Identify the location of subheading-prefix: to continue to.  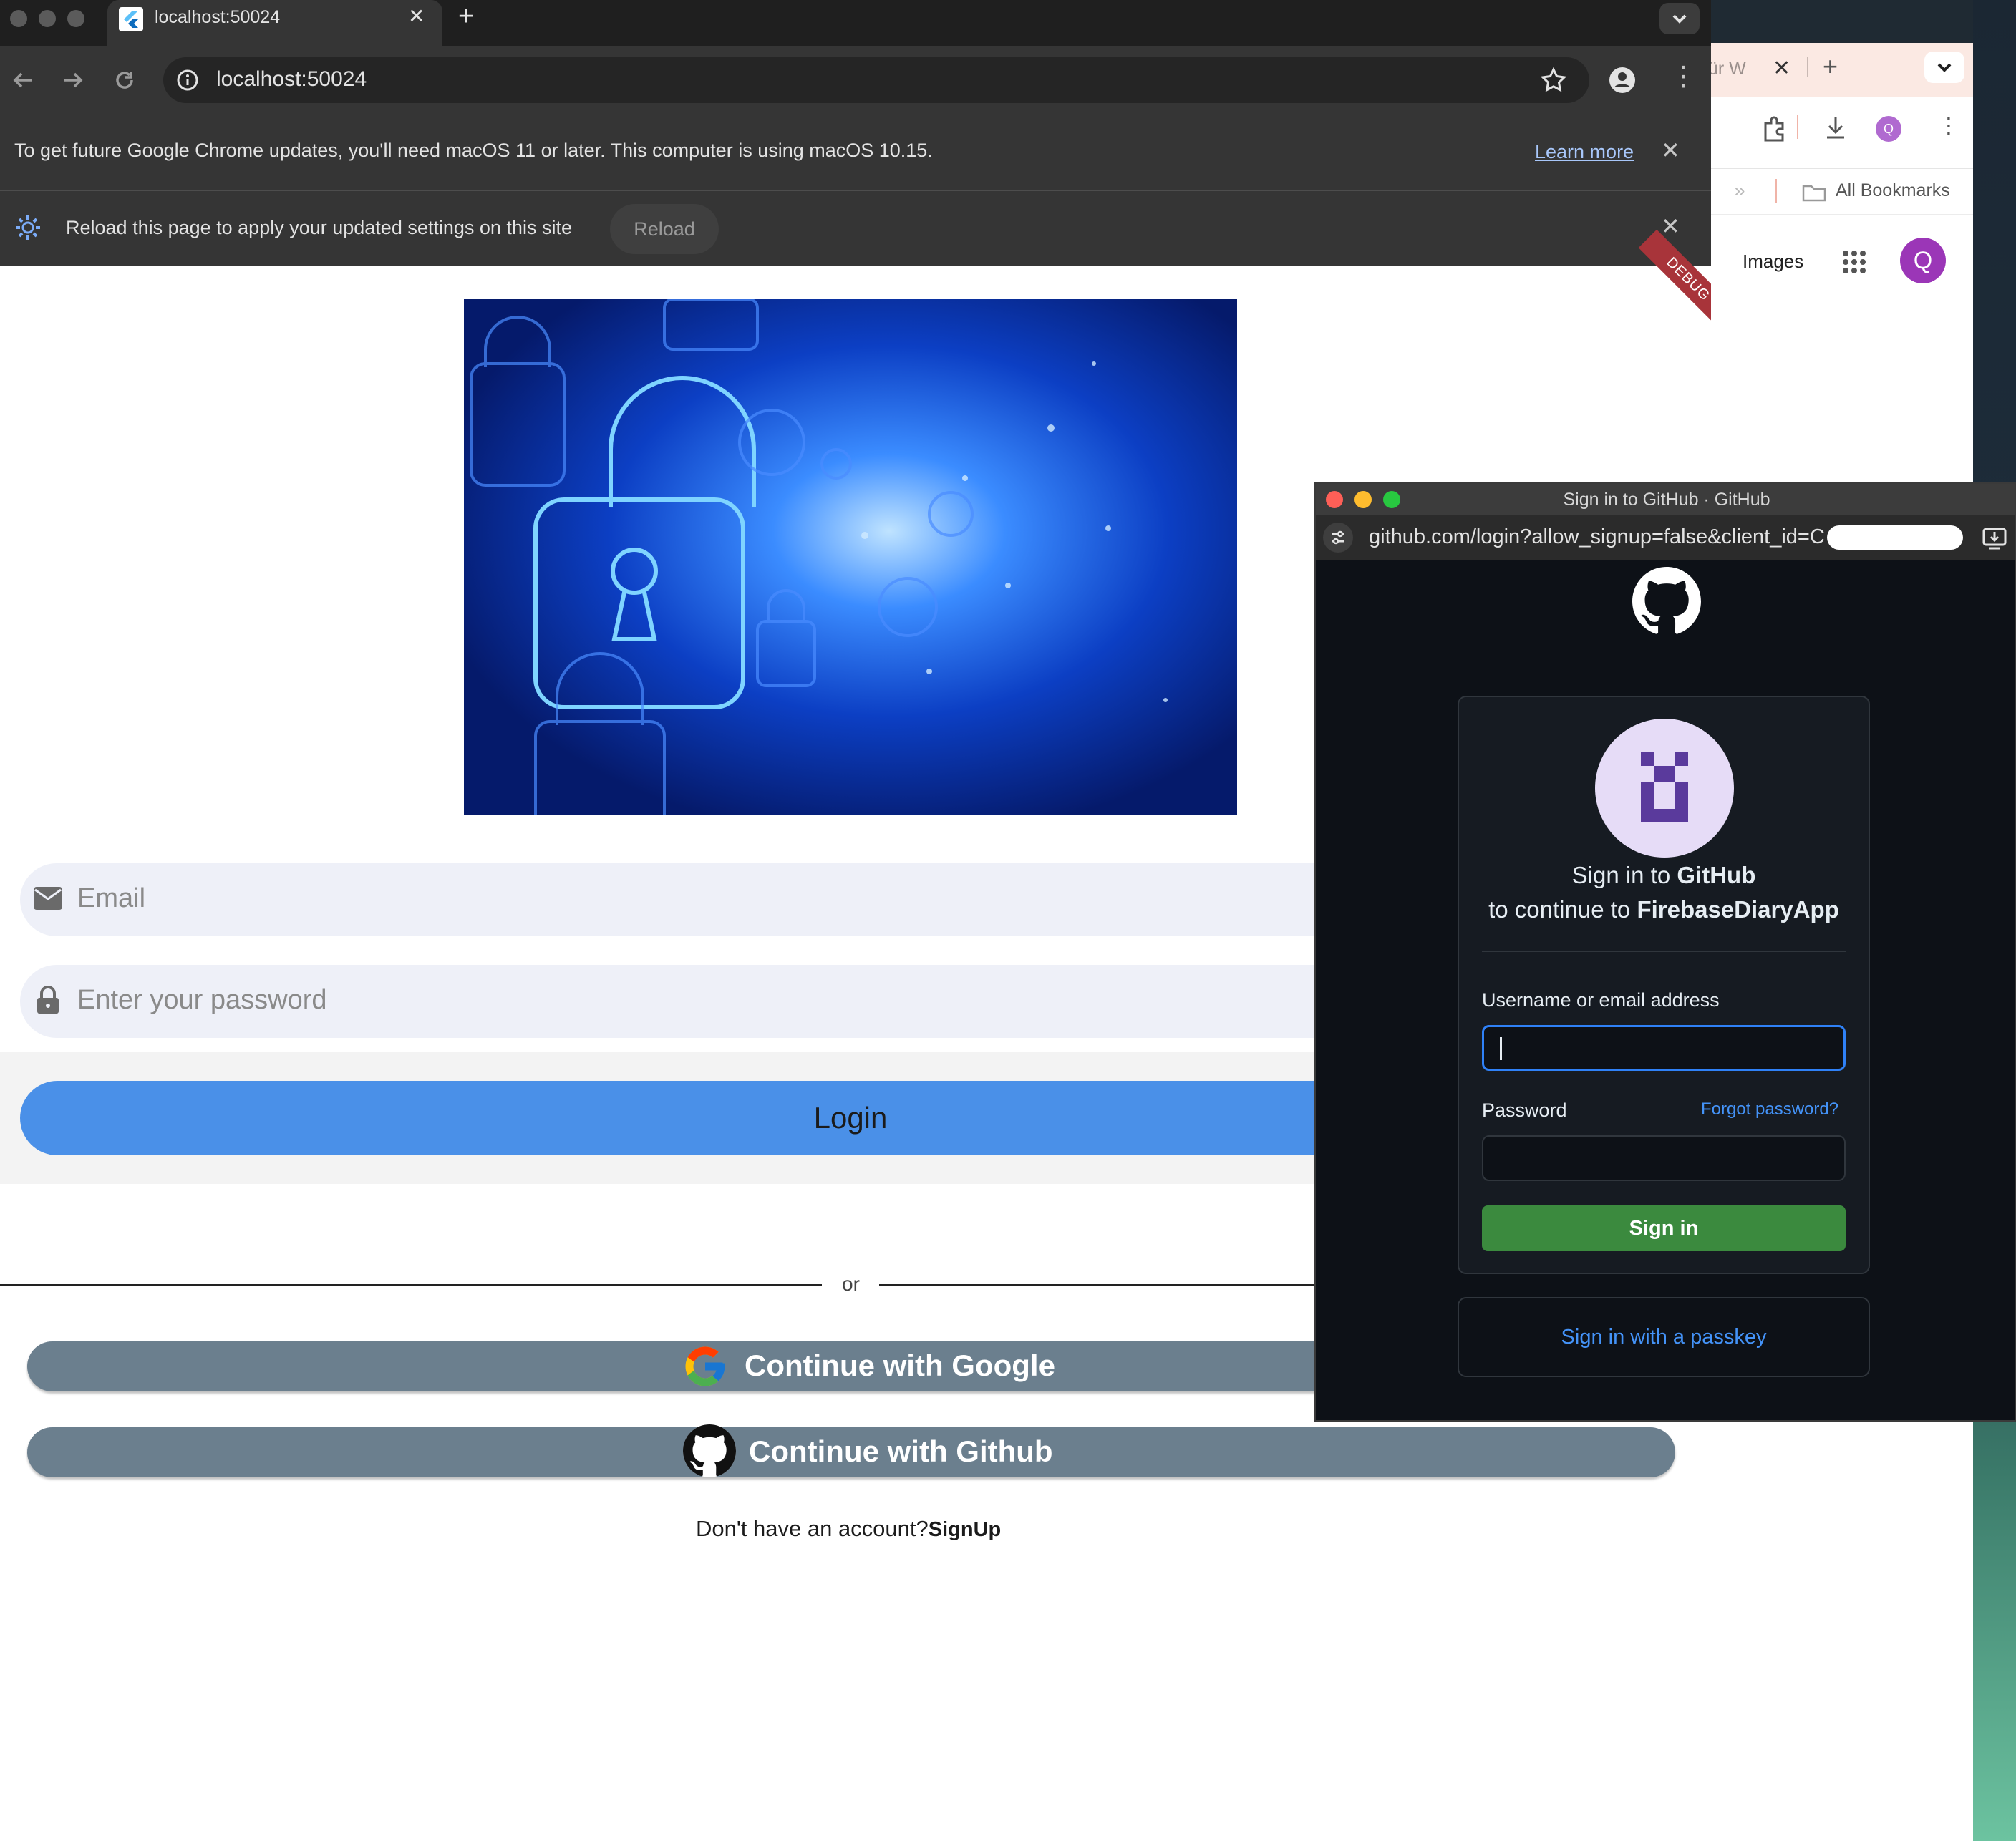
(1562, 909).